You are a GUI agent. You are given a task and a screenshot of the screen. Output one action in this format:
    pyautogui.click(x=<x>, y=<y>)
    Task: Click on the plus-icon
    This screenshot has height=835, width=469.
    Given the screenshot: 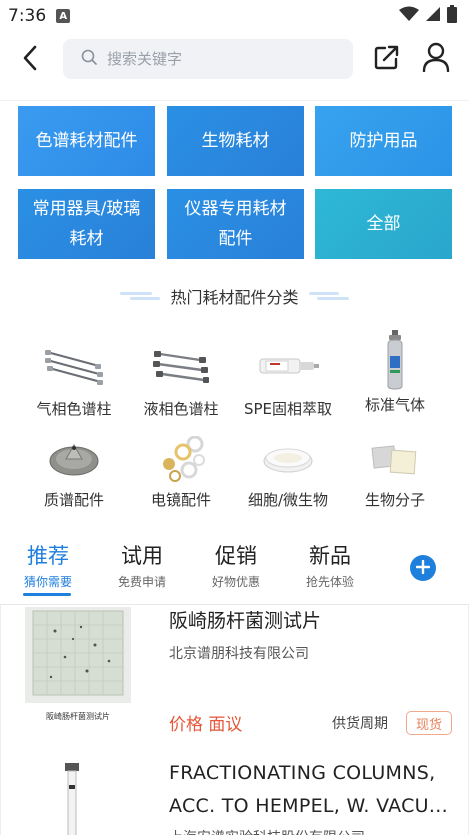 What is the action you would take?
    pyautogui.click(x=423, y=568)
    